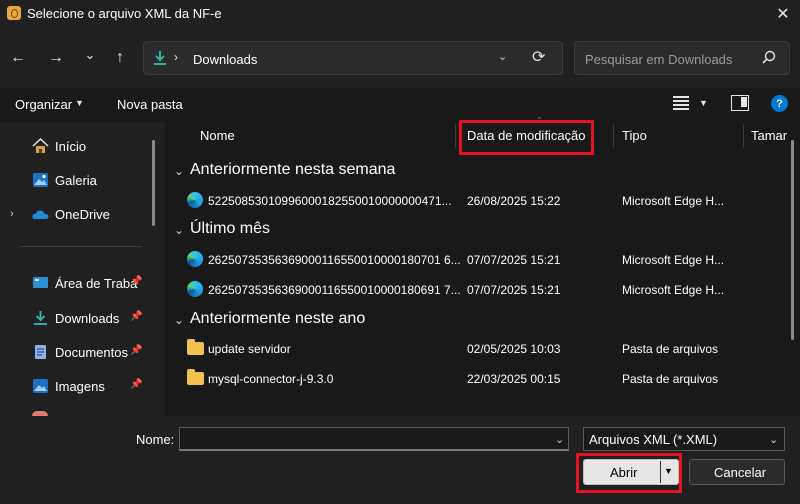 This screenshot has height=504, width=800. Describe the element at coordinates (681, 103) in the screenshot. I see `view-options-icon` at that location.